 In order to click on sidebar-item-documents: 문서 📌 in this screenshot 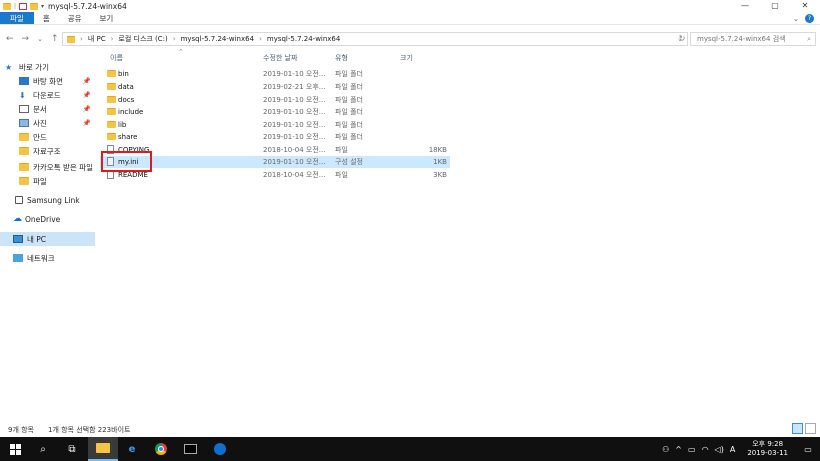, I will do `click(47, 109)`.